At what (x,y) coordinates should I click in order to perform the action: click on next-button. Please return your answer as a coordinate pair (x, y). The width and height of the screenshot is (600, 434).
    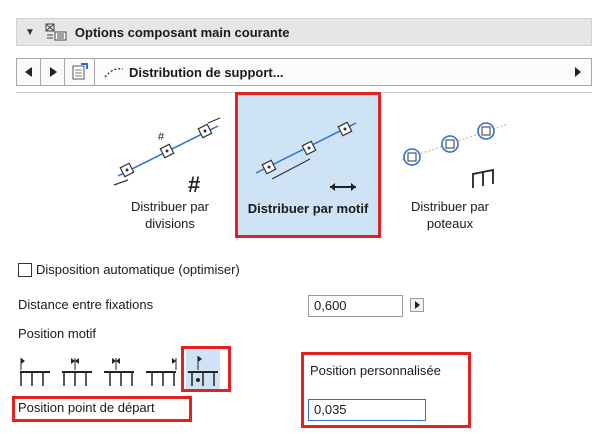
    Looking at the image, I should click on (53, 72).